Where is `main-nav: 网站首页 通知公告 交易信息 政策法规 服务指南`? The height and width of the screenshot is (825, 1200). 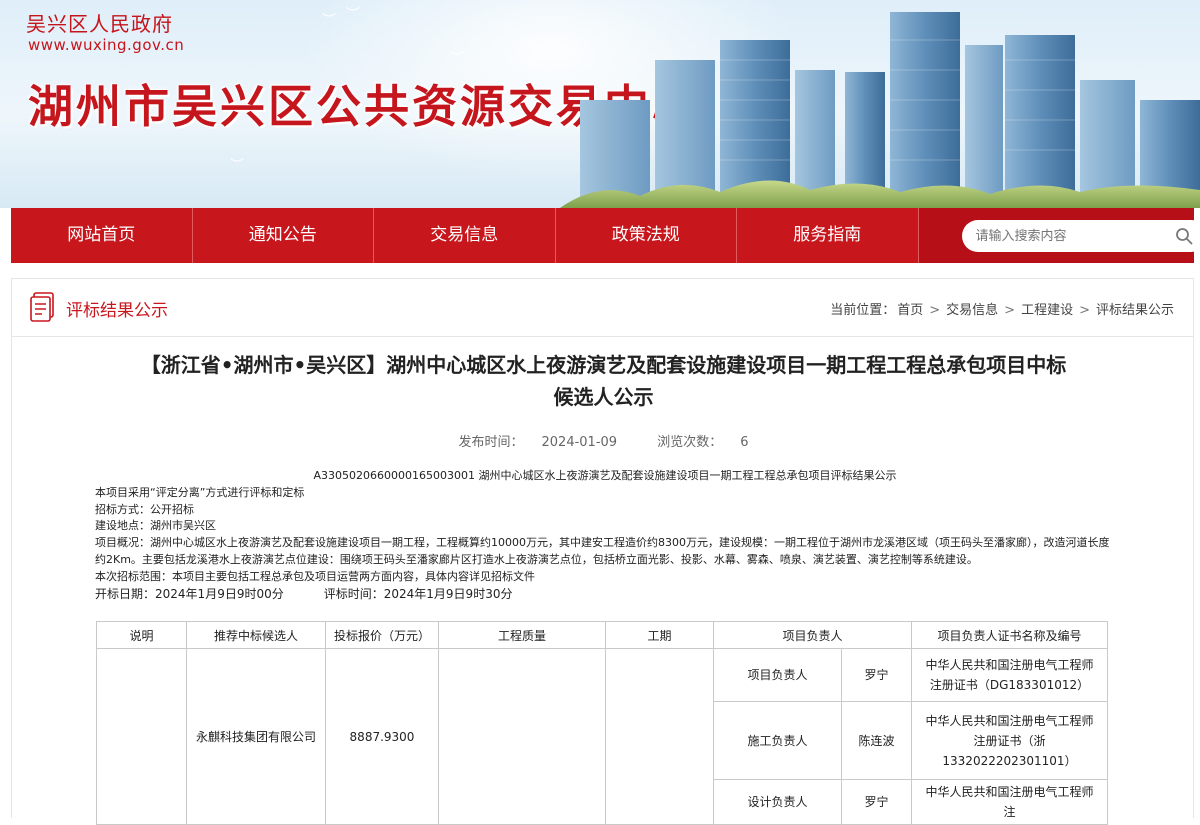 main-nav: 网站首页 通知公告 交易信息 政策法规 服务指南 is located at coordinates (602, 235).